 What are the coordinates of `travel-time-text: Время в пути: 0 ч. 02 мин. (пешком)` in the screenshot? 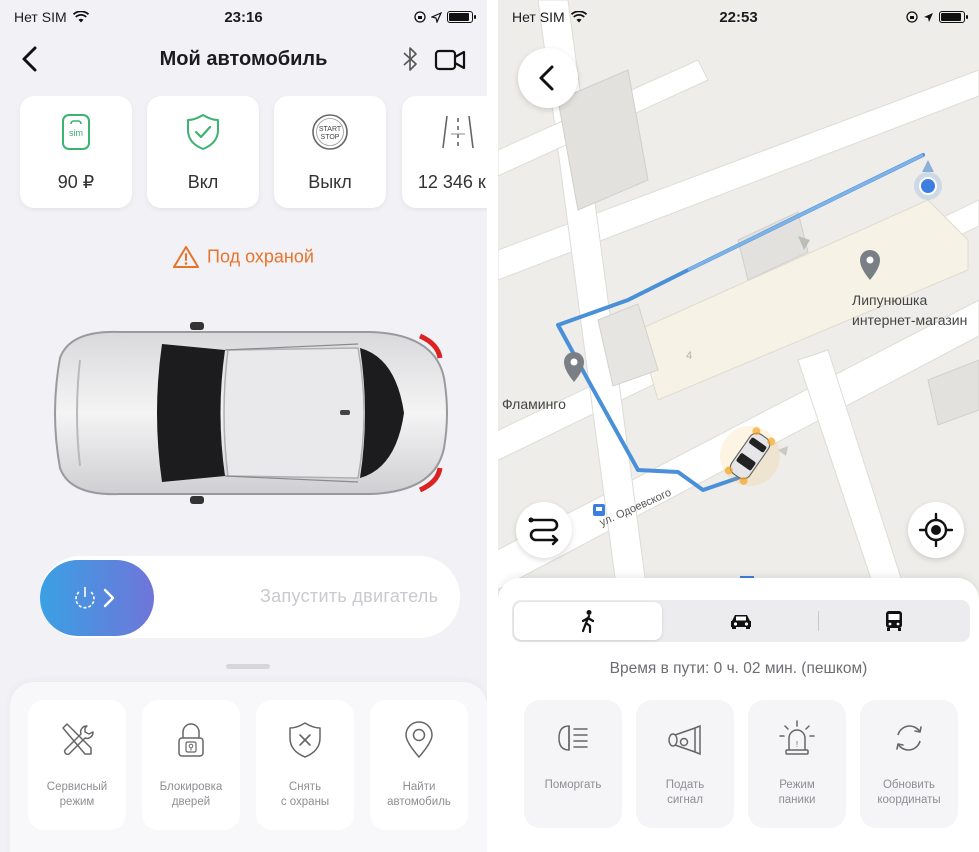 It's located at (738, 668).